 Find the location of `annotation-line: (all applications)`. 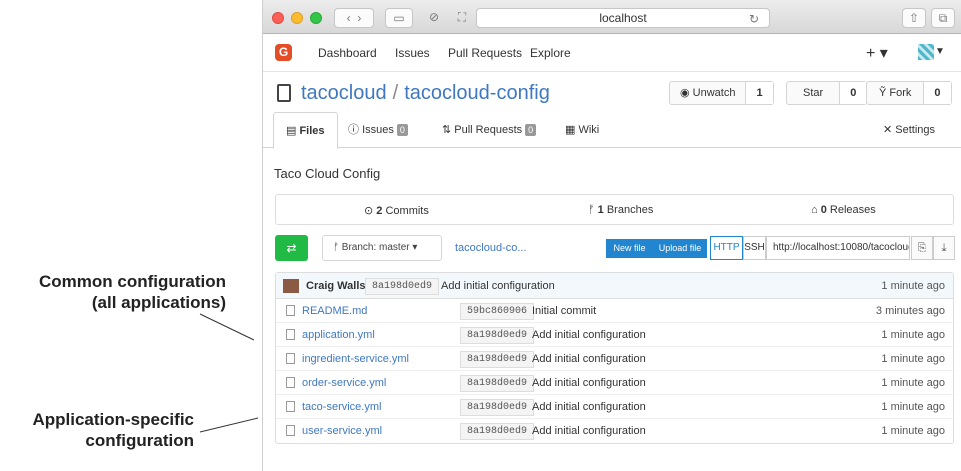

annotation-line: (all applications) is located at coordinates (158, 302).